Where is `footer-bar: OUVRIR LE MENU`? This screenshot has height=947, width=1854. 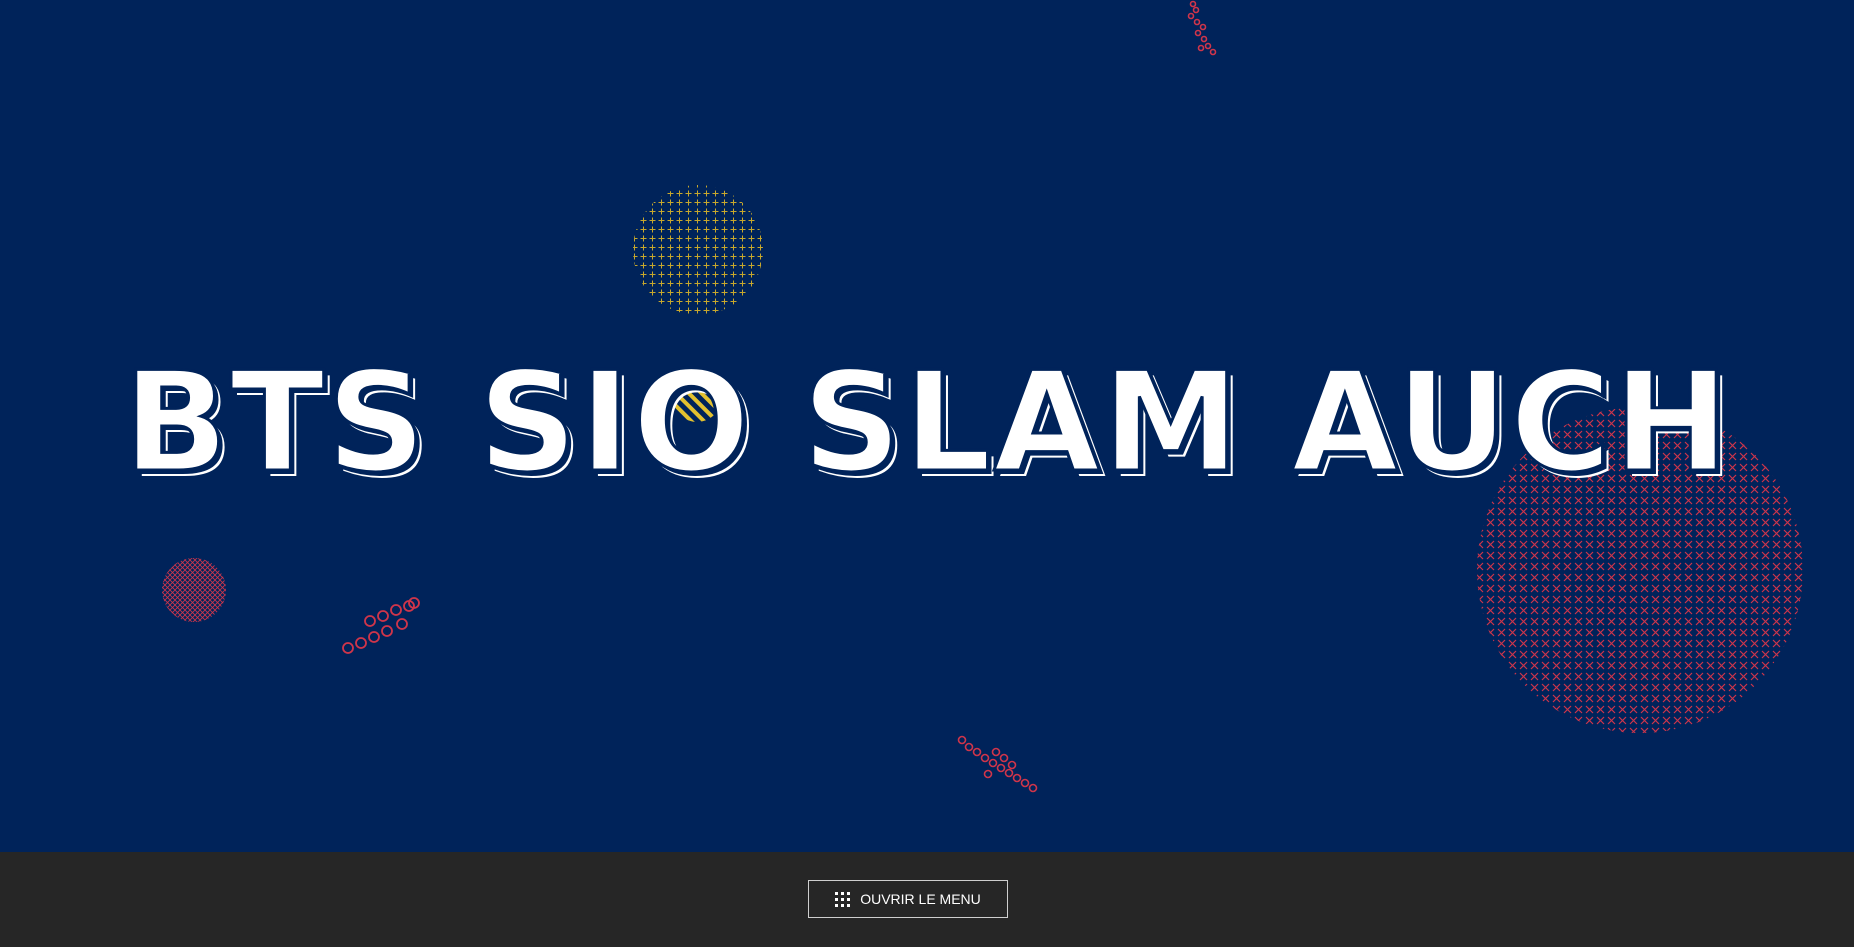 footer-bar: OUVRIR LE MENU is located at coordinates (927, 899).